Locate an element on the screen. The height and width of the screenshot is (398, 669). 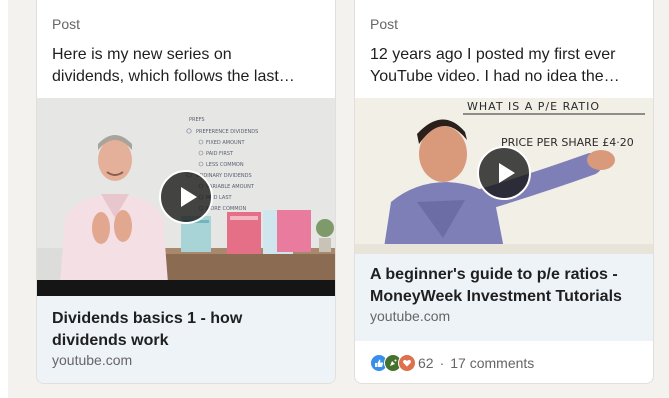
whiteboard-line: FIXED AMOUNT is located at coordinates (225, 143).